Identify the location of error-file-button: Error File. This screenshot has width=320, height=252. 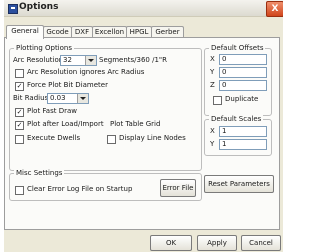
(178, 188).